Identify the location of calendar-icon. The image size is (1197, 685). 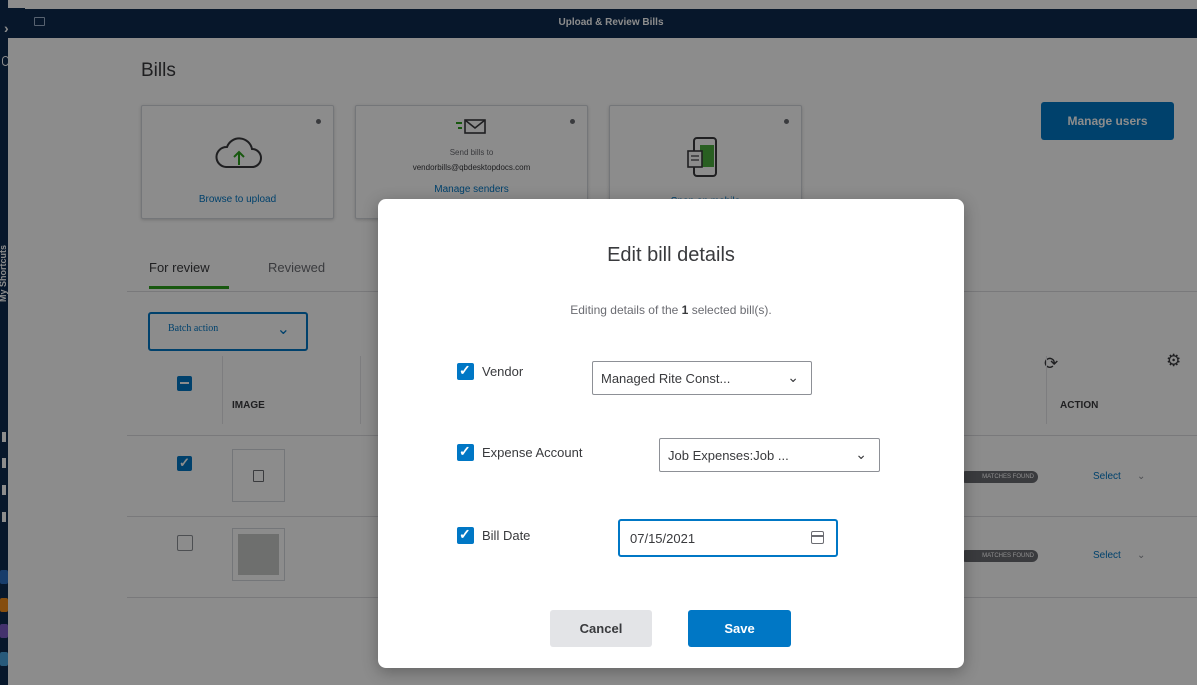
(817, 537).